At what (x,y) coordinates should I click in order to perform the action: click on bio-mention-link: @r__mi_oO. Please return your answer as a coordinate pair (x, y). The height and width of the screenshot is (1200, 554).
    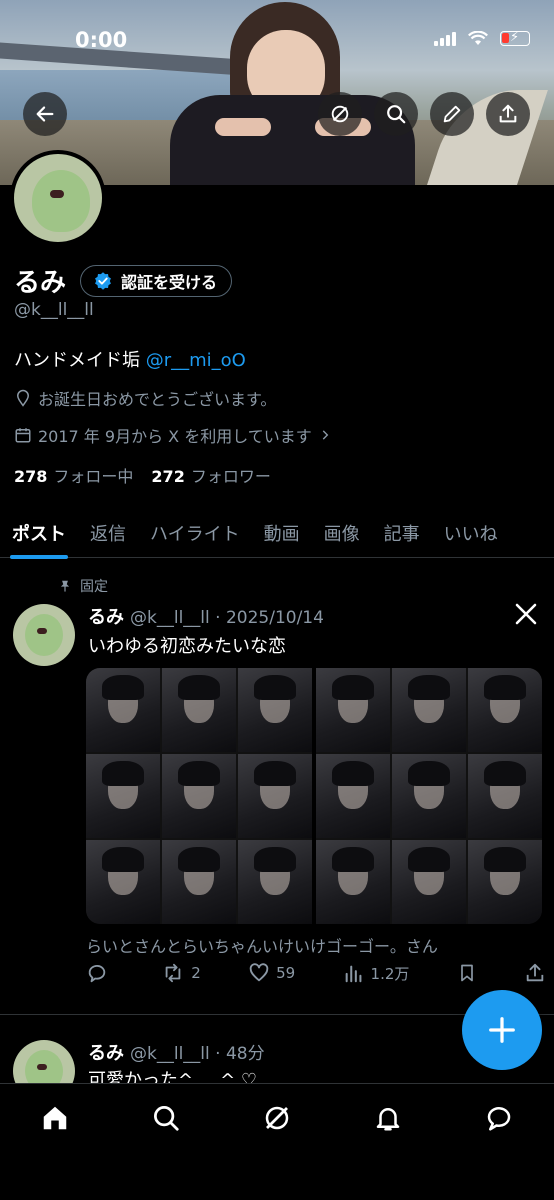
    Looking at the image, I should click on (196, 360).